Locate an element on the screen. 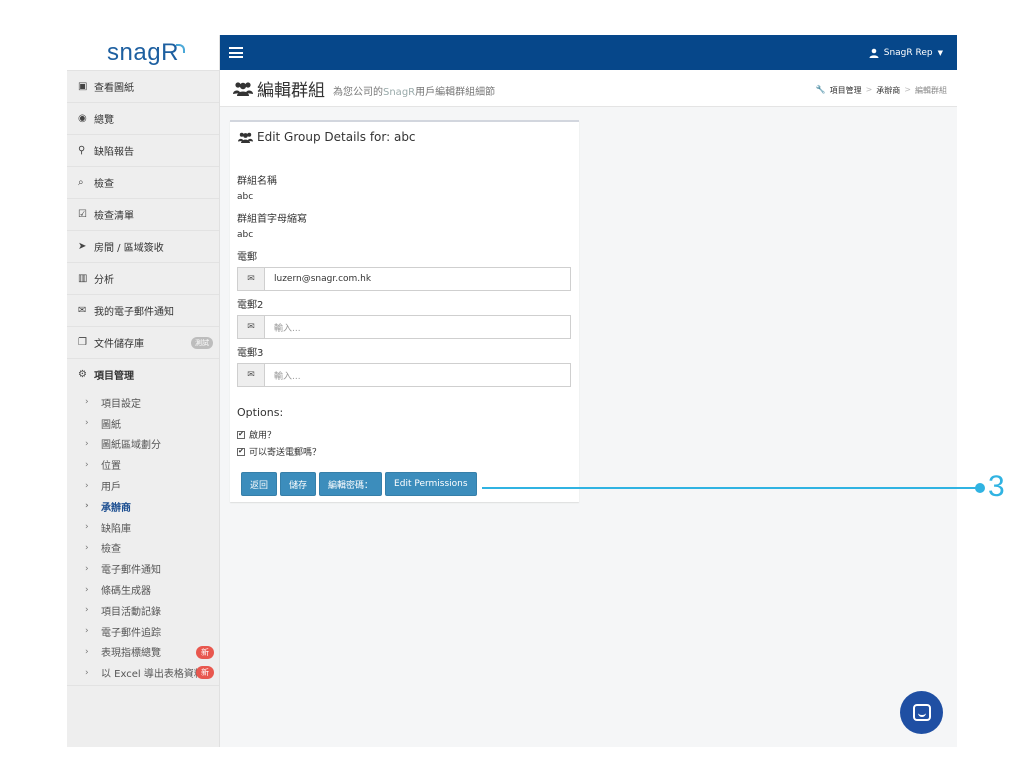  card-title: Edit Group Details for: abc is located at coordinates (404, 133).